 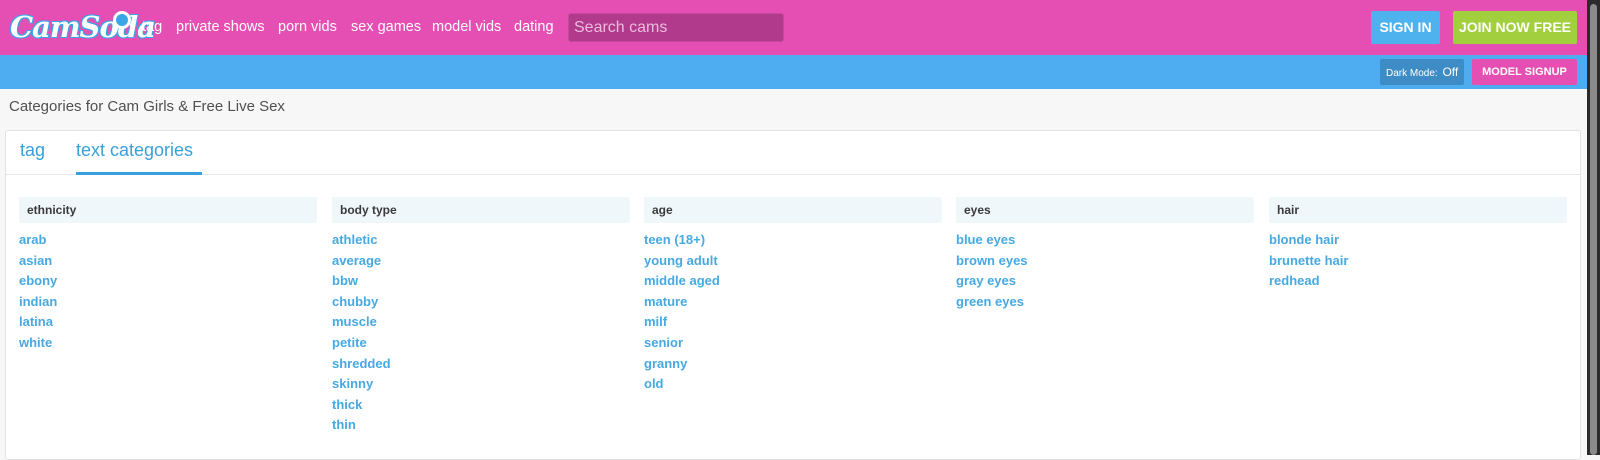 What do you see at coordinates (307, 27) in the screenshot?
I see `nav-link-porn-vids: porn vids` at bounding box center [307, 27].